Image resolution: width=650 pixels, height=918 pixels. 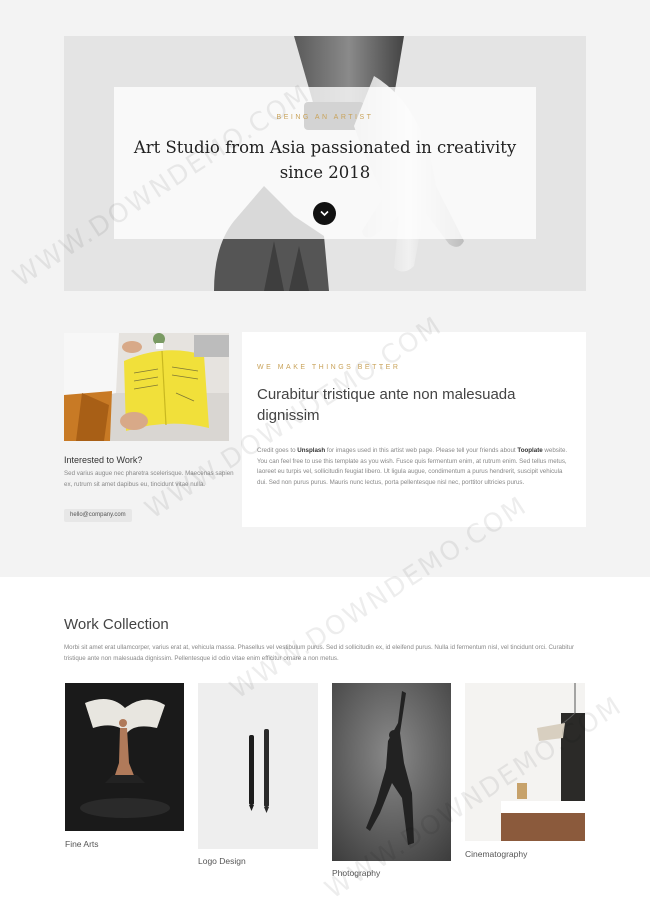 I want to click on chevron-down-icon, so click(x=324, y=213).